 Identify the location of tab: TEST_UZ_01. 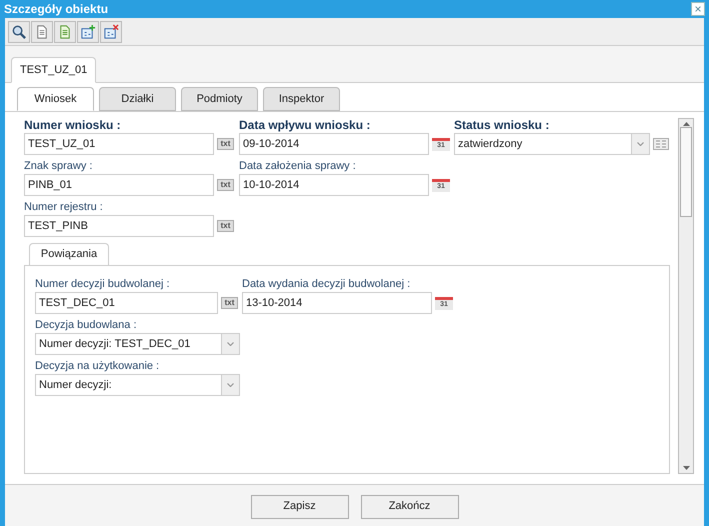
(53, 70).